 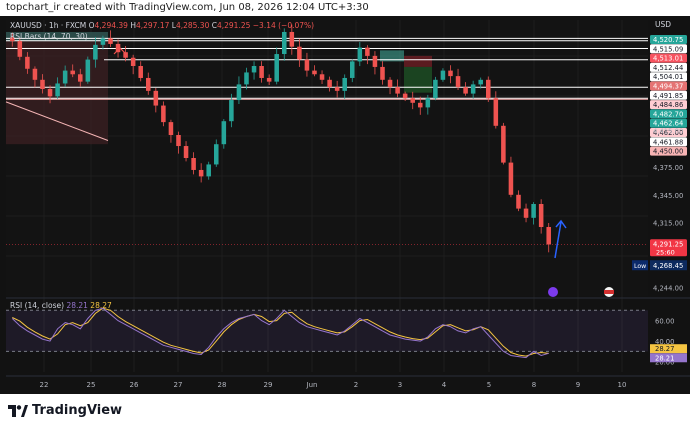 I want to click on time-axis-tick: 26, so click(x=134, y=385).